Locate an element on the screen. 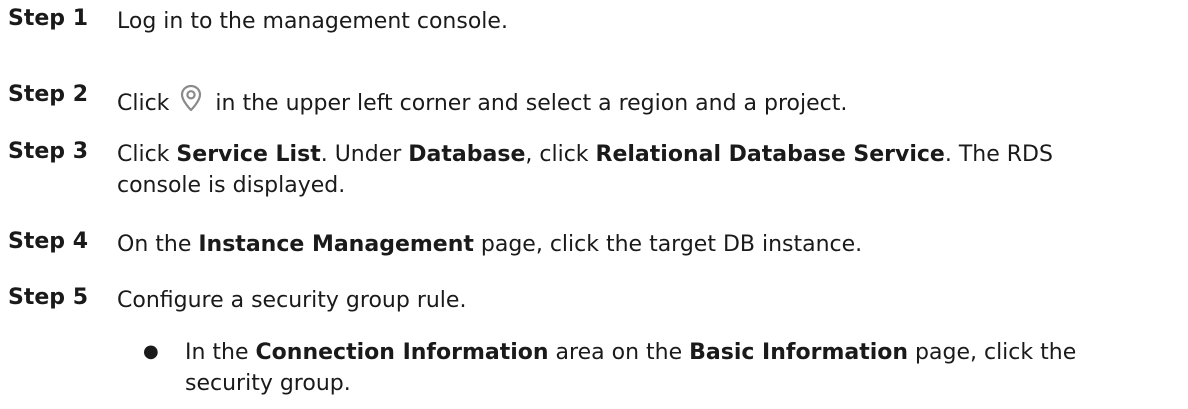 This screenshot has height=409, width=1188. text-segment: area on the is located at coordinates (619, 352).